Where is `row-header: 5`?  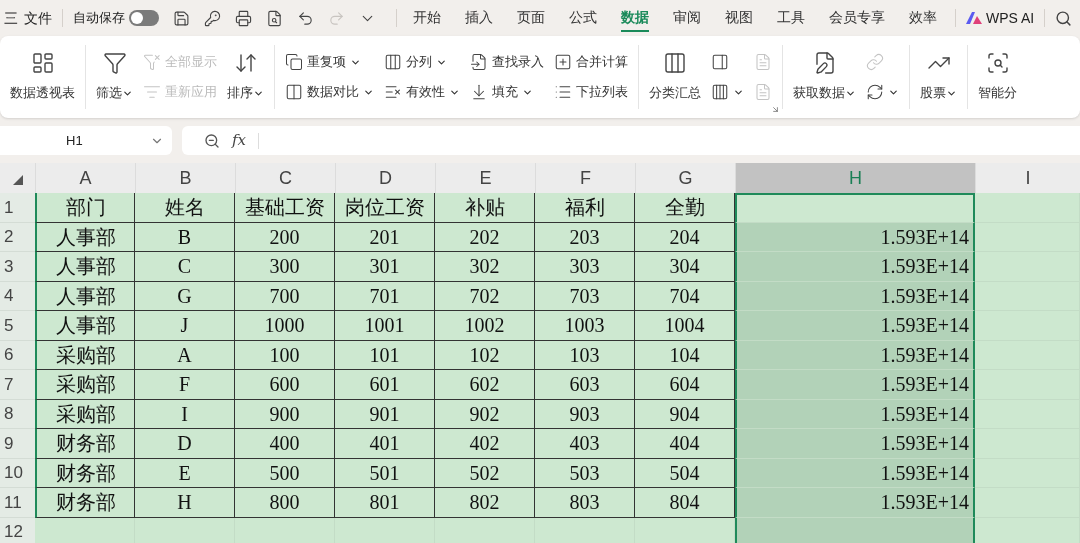
row-header: 5 is located at coordinates (17, 326).